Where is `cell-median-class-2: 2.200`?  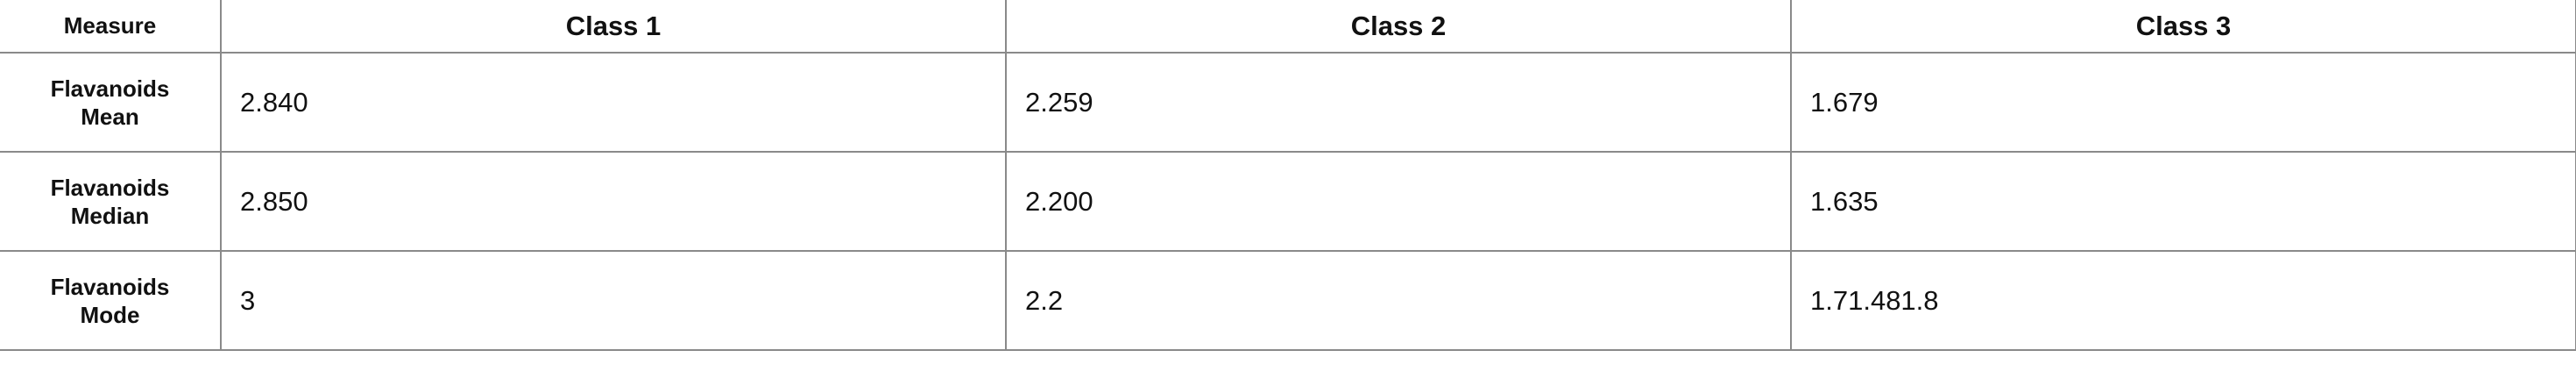 cell-median-class-2: 2.200 is located at coordinates (1398, 201).